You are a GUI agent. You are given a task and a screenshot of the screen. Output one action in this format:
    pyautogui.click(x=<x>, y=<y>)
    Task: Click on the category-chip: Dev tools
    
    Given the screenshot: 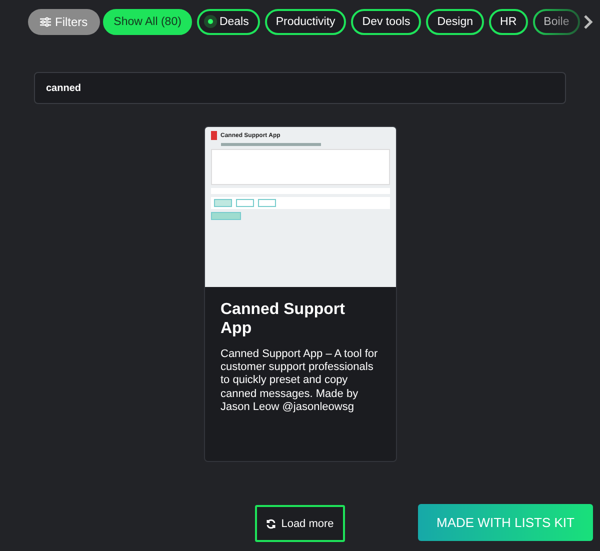 What is the action you would take?
    pyautogui.click(x=386, y=21)
    